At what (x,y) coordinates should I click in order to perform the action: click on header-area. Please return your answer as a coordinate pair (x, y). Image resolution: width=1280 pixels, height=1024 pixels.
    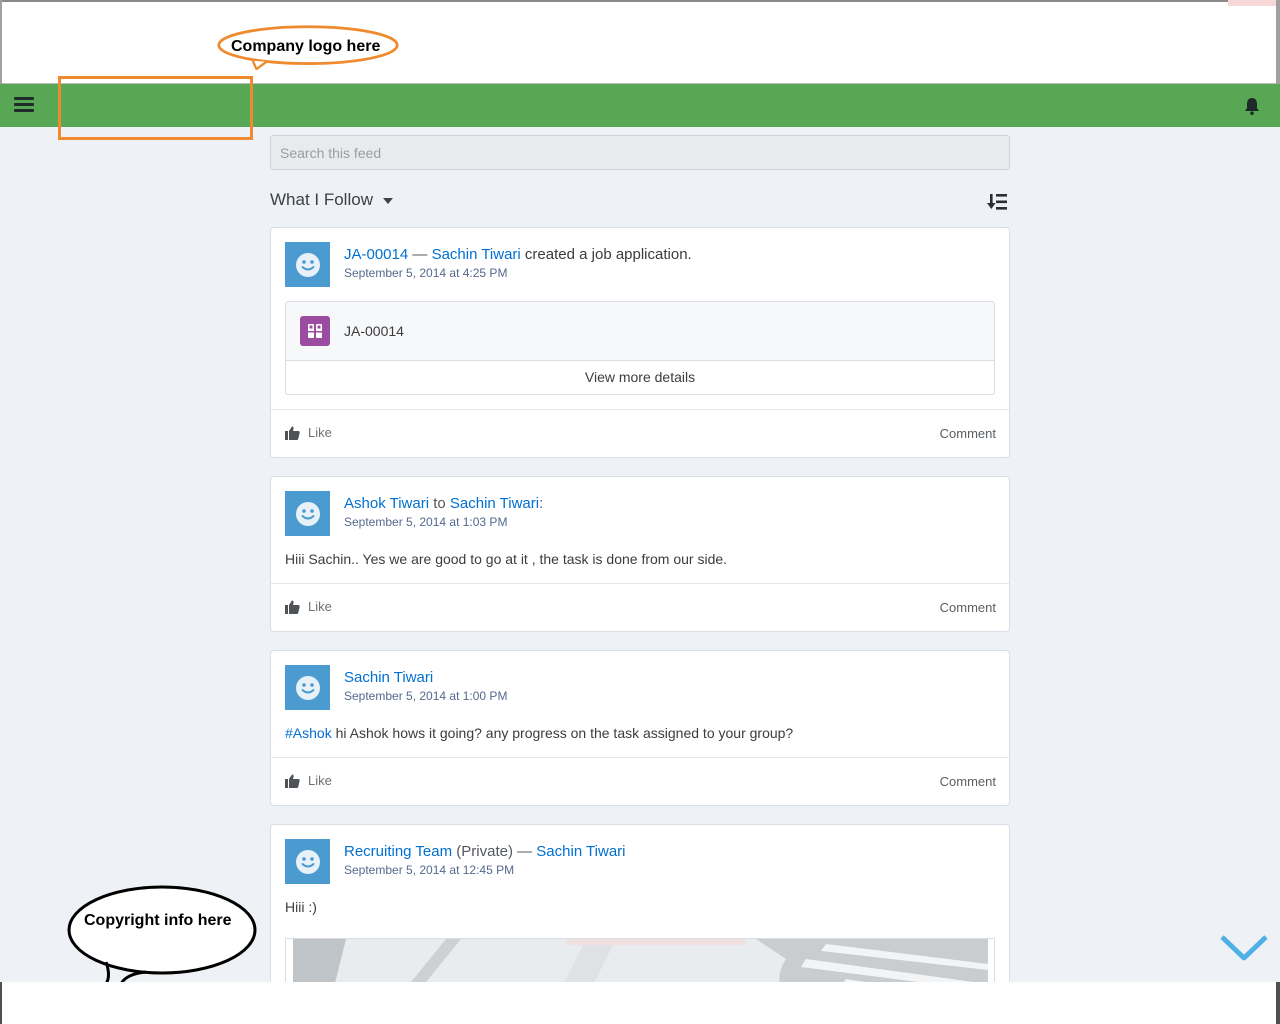
    Looking at the image, I should click on (639, 43).